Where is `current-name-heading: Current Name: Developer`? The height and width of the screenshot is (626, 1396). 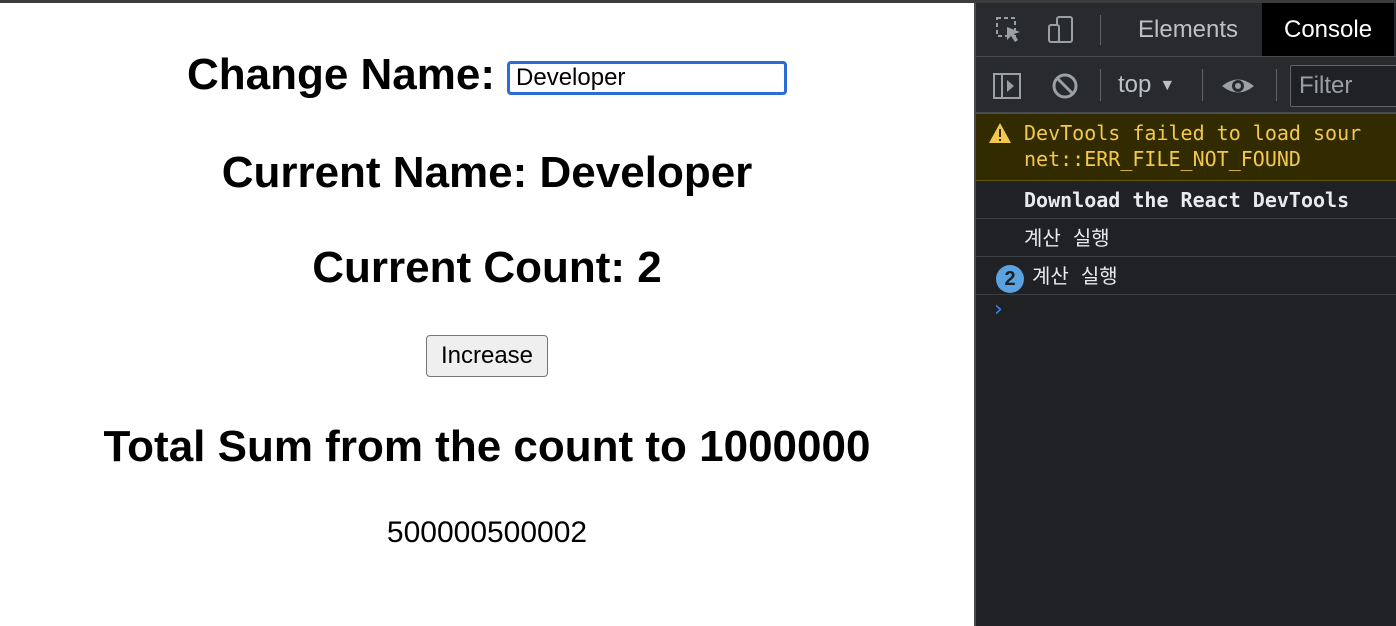 current-name-heading: Current Name: Developer is located at coordinates (487, 172).